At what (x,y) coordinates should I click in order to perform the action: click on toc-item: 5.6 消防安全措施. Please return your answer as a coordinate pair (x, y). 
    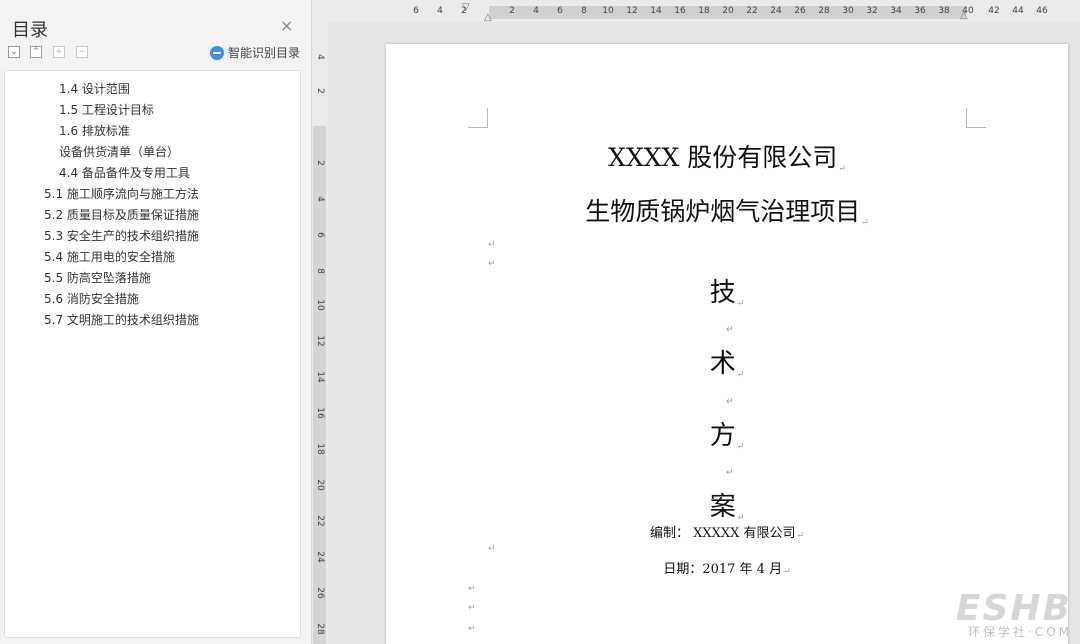
    Looking at the image, I should click on (91, 299).